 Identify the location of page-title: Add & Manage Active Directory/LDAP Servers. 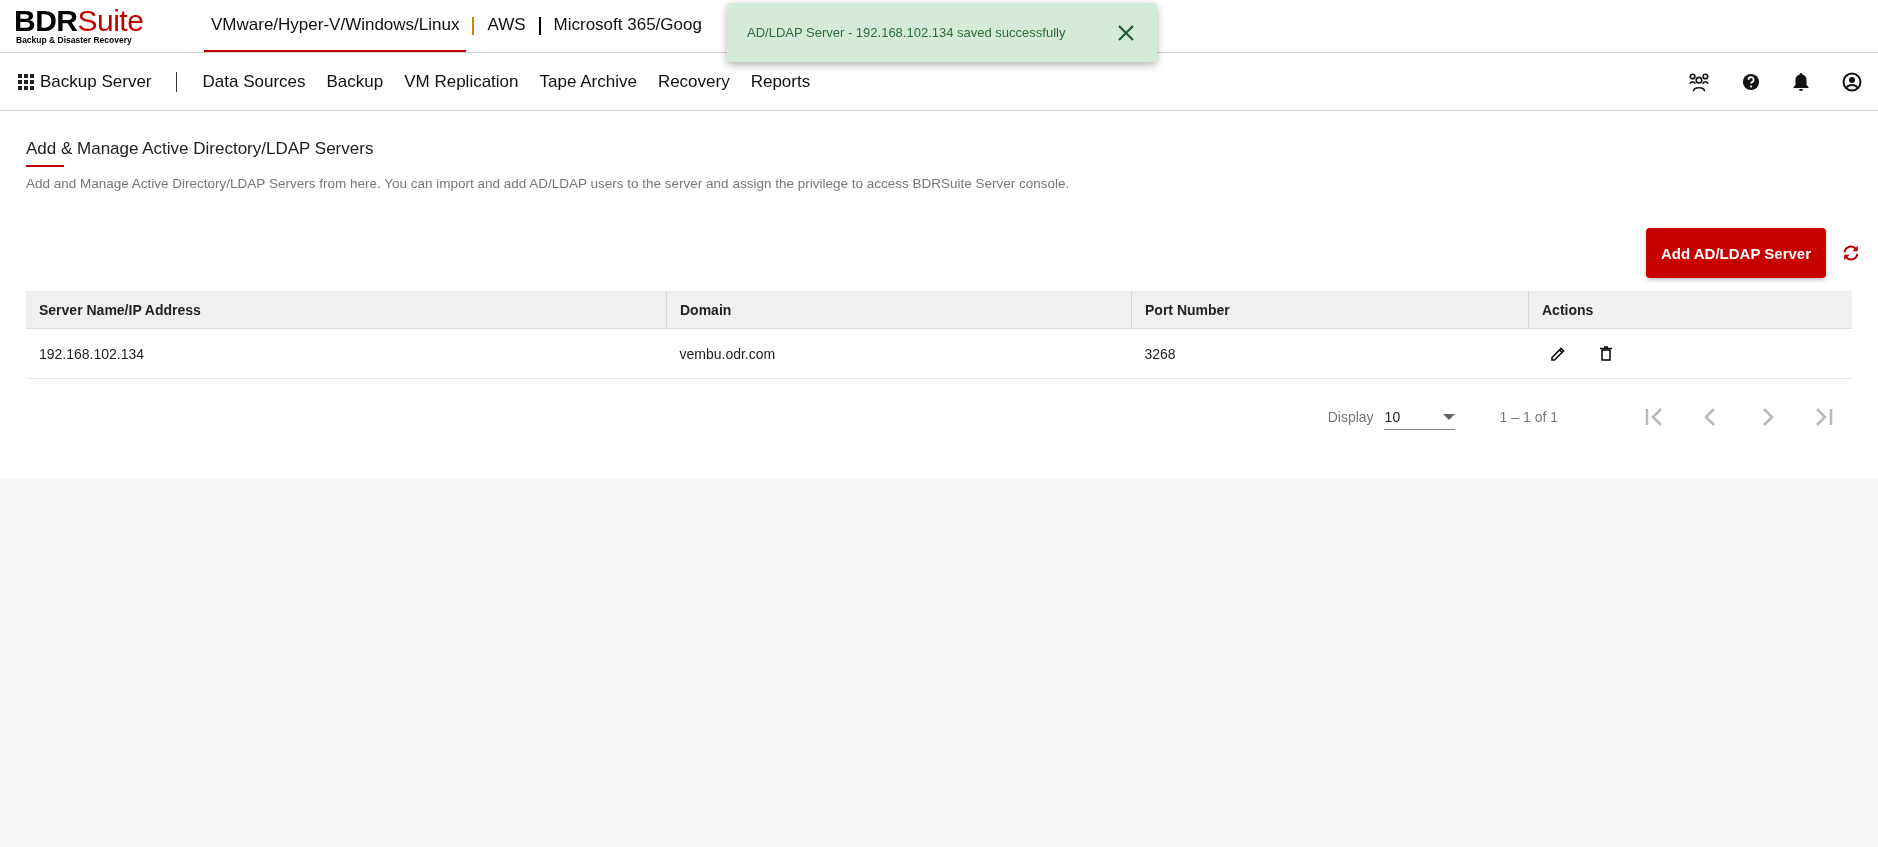
(200, 149).